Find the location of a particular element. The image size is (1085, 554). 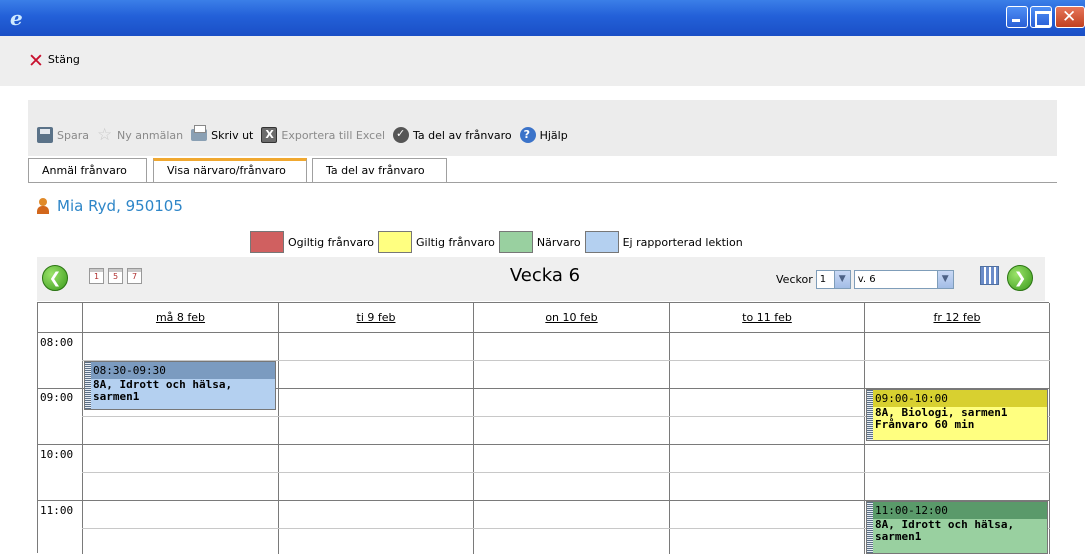

day-header-link: må 8 feb is located at coordinates (180, 317).